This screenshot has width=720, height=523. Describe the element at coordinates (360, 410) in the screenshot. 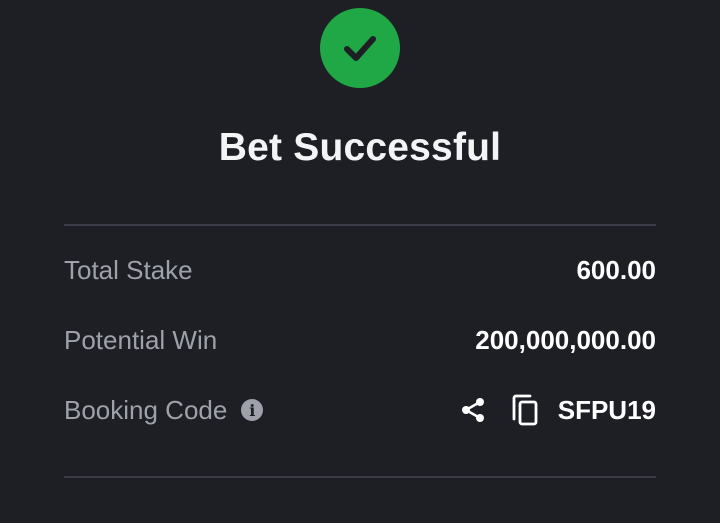

I see `booking-code-row: Booking Code i SFPU19` at that location.